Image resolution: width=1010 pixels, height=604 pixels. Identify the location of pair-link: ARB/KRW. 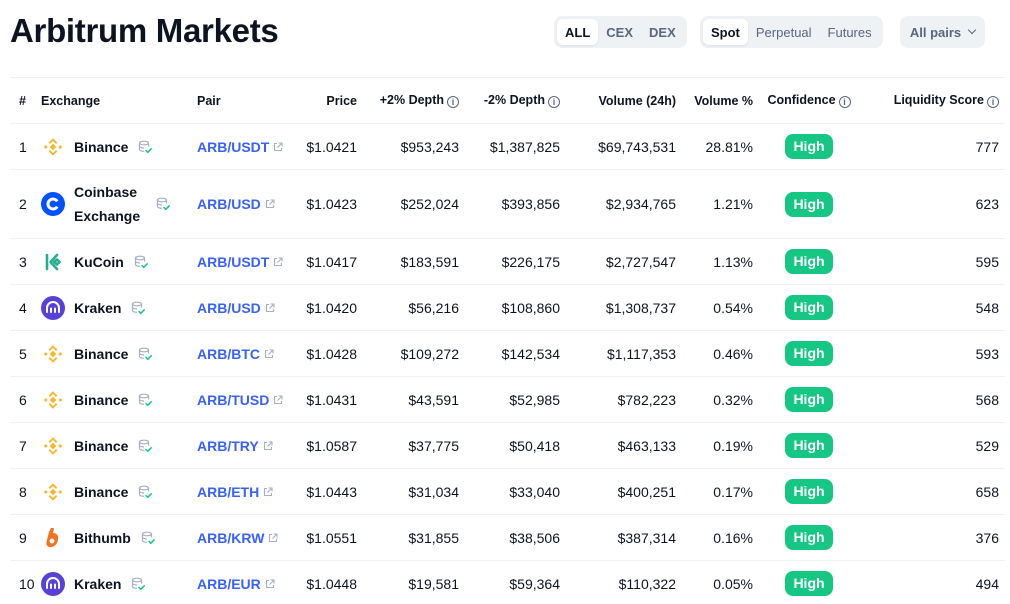
(237, 538).